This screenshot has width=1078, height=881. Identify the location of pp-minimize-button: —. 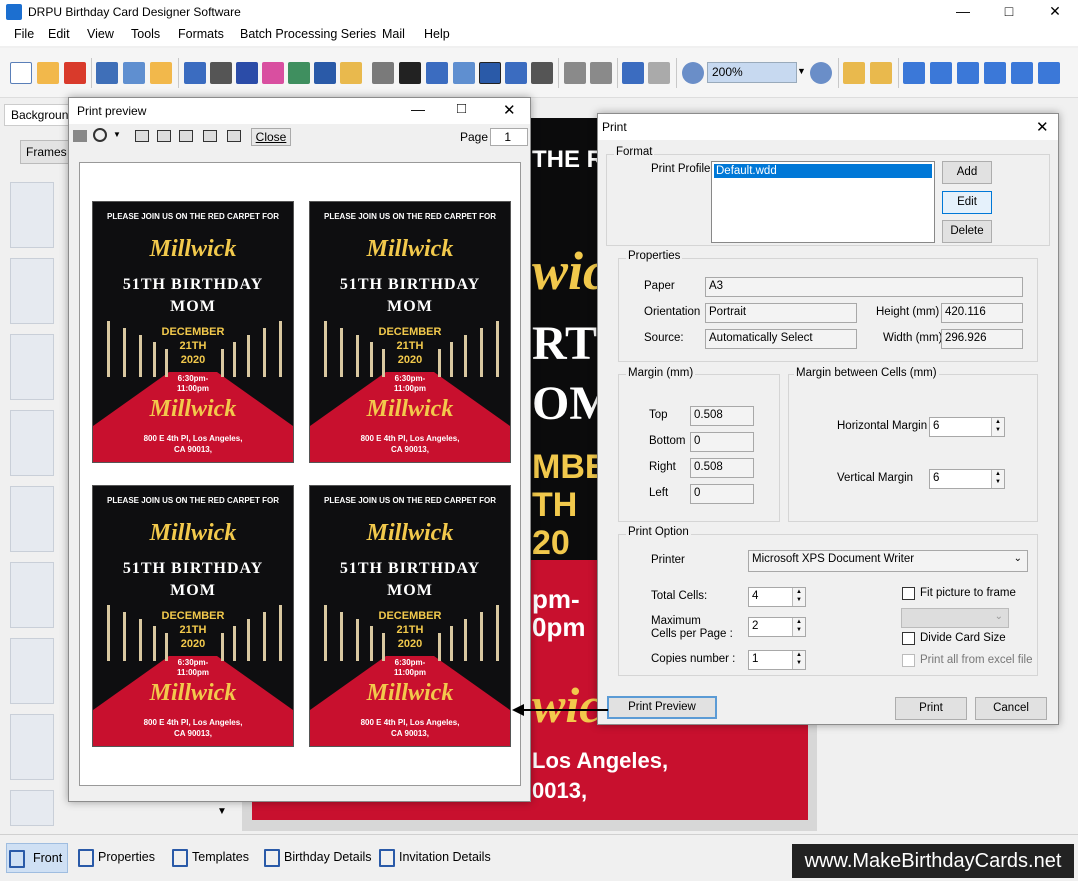
(418, 109).